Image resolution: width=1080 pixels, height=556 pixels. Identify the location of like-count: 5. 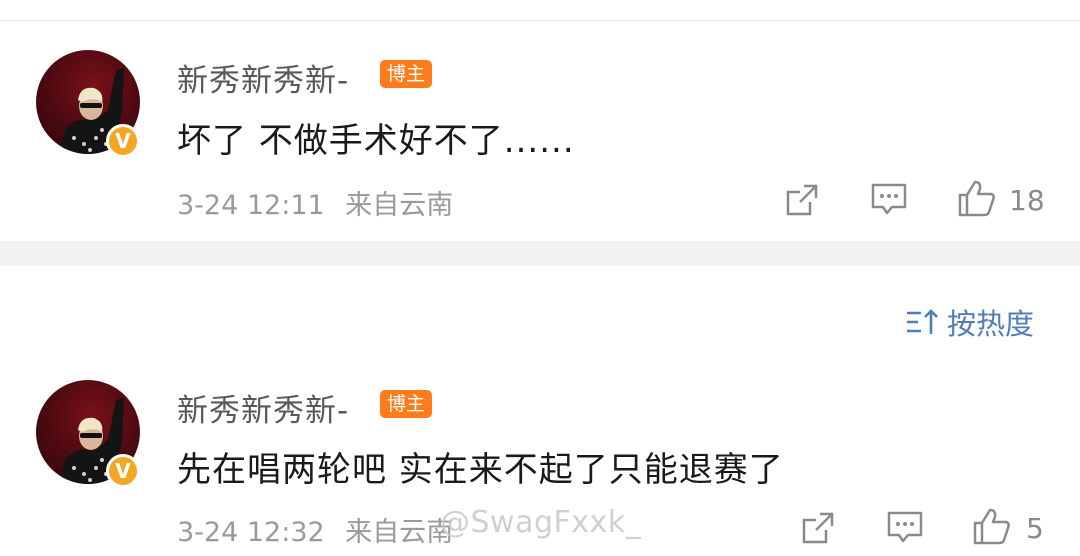
(1035, 528).